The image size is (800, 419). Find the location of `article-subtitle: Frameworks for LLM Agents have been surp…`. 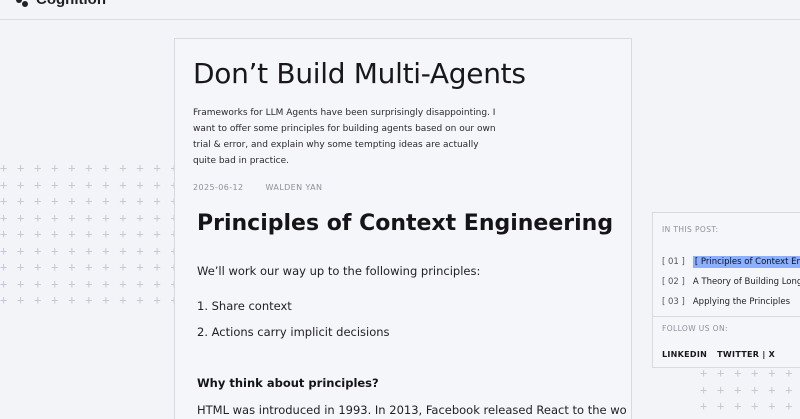

article-subtitle: Frameworks for LLM Agents have been surp… is located at coordinates (344, 137).